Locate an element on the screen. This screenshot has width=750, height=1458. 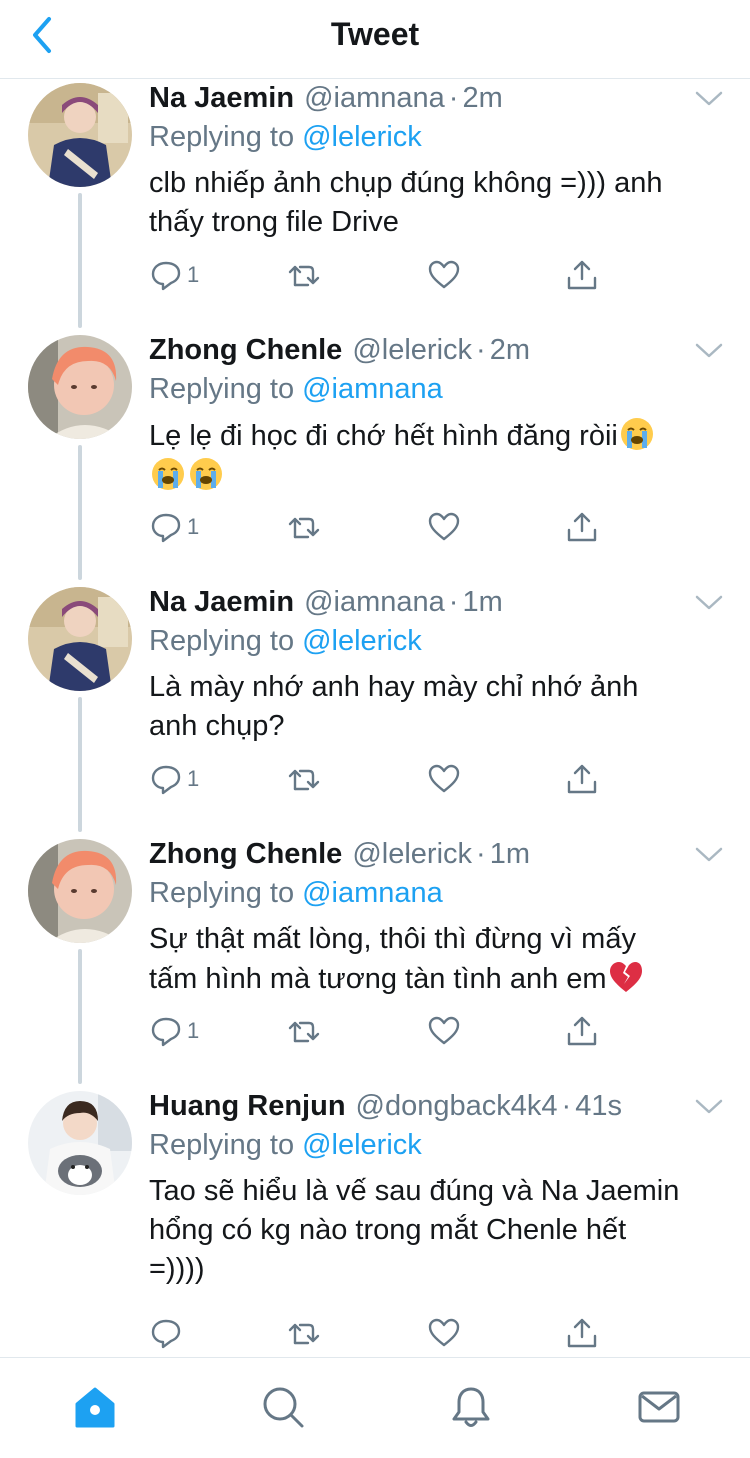
tab-notifications is located at coordinates (471, 1407).